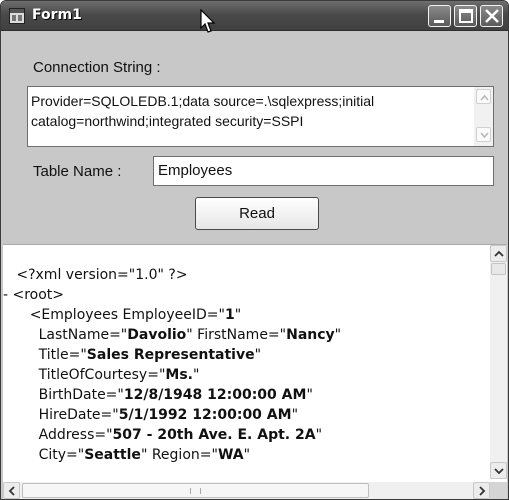 Image resolution: width=509 pixels, height=500 pixels. What do you see at coordinates (215, 395) in the screenshot?
I see `xml-attribute-value: 12/8/1948 12:00:00 AM` at bounding box center [215, 395].